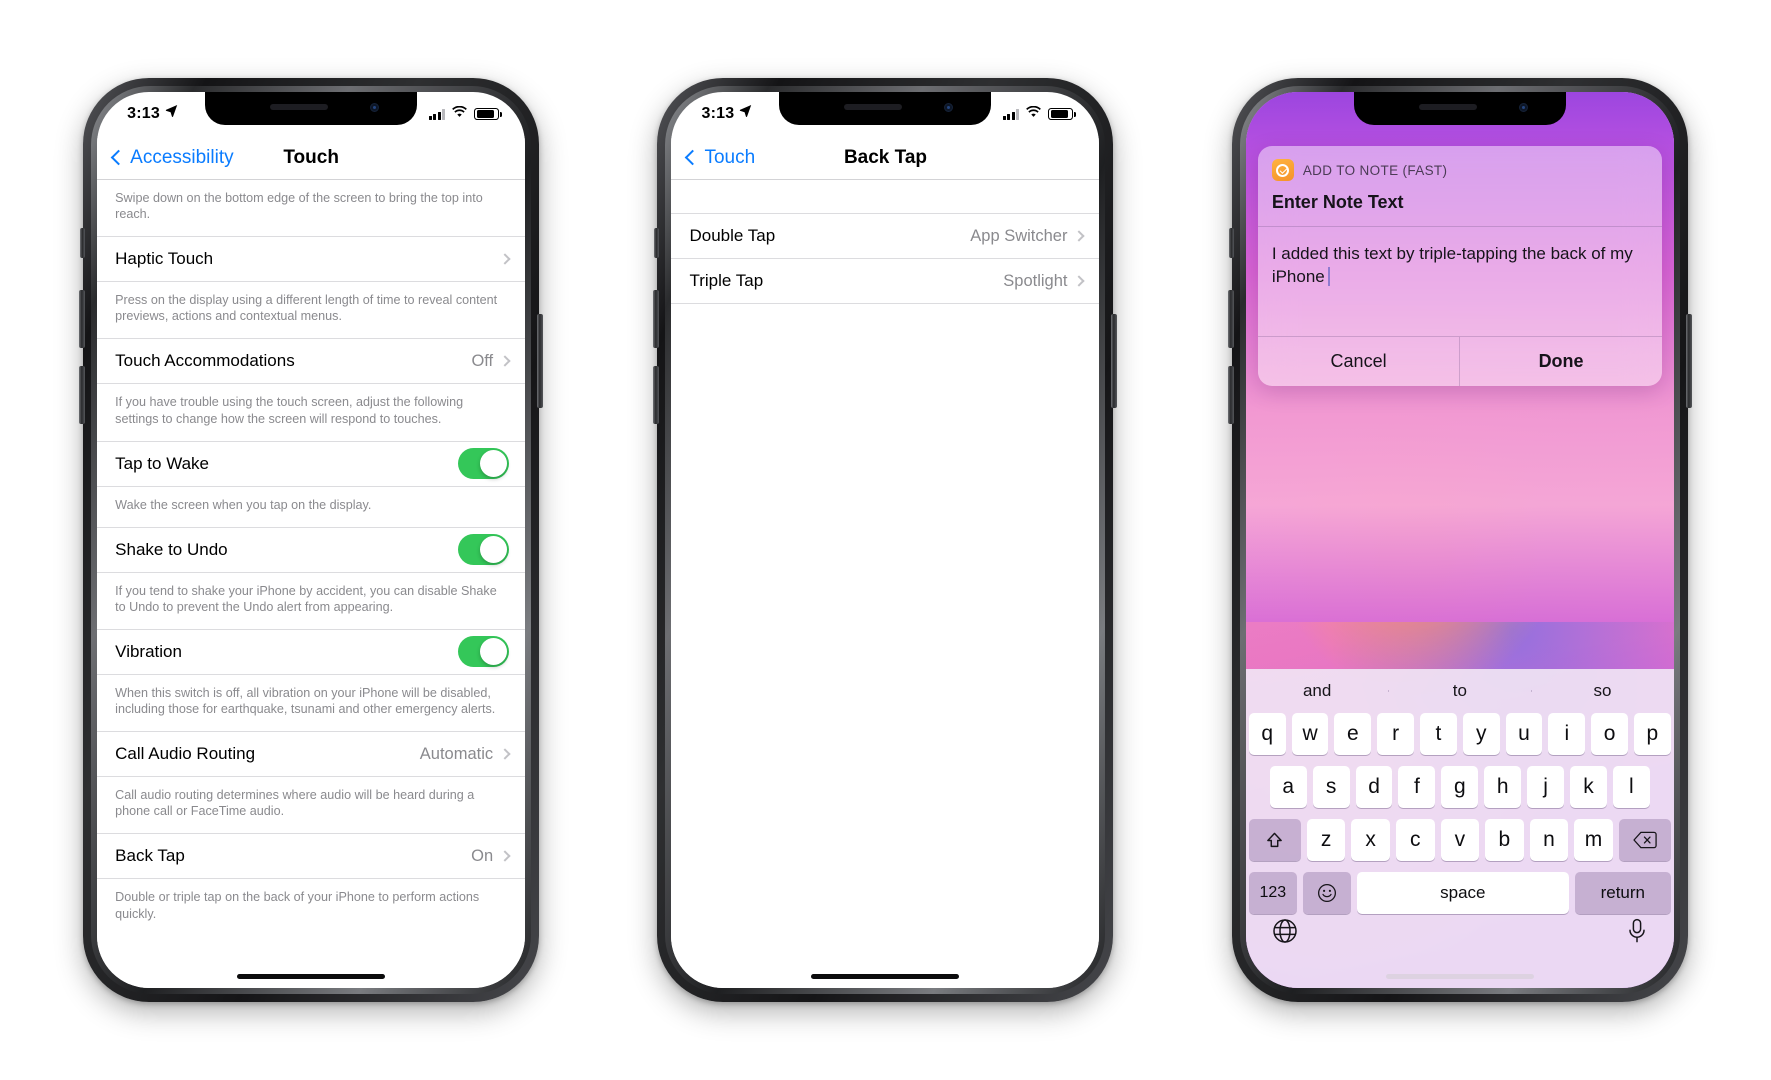 The height and width of the screenshot is (1080, 1771). I want to click on key-i: i, so click(1567, 734).